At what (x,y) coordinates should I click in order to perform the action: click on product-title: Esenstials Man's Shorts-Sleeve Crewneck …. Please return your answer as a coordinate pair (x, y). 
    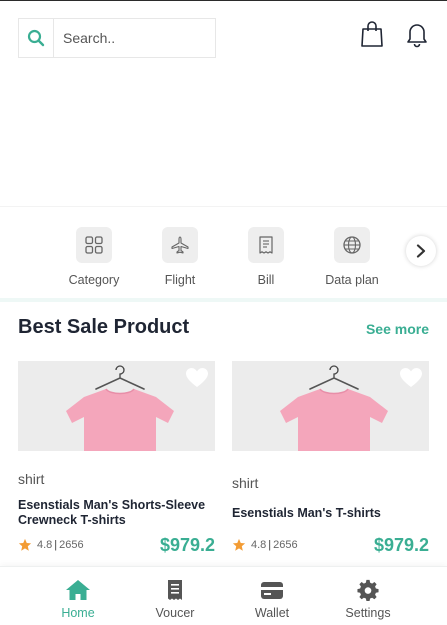
    Looking at the image, I should click on (112, 512).